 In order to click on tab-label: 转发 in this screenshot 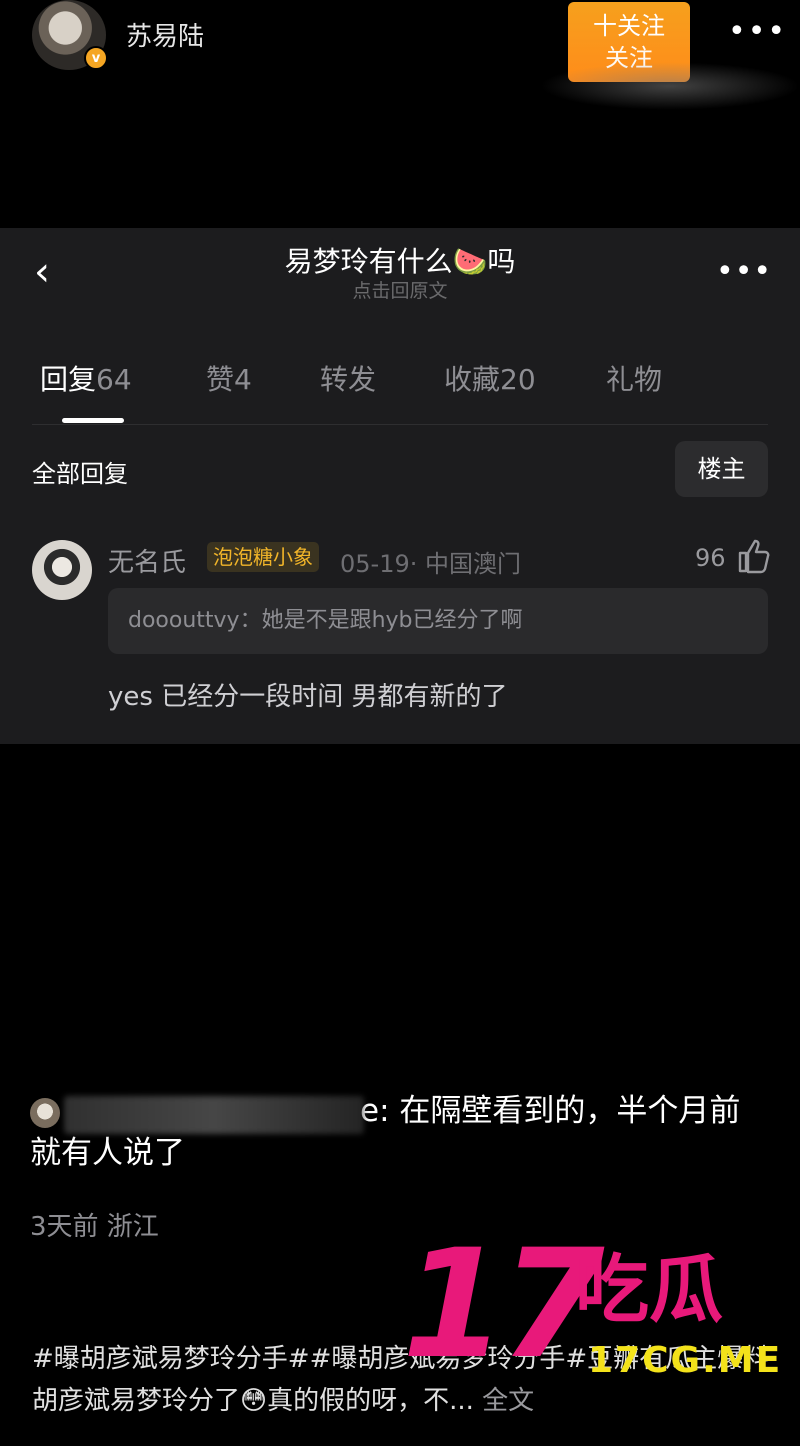, I will do `click(348, 379)`.